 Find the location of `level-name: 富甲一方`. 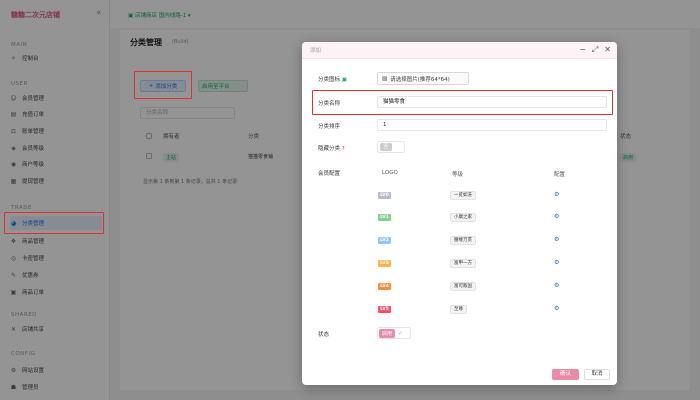

level-name: 富甲一方 is located at coordinates (463, 263).